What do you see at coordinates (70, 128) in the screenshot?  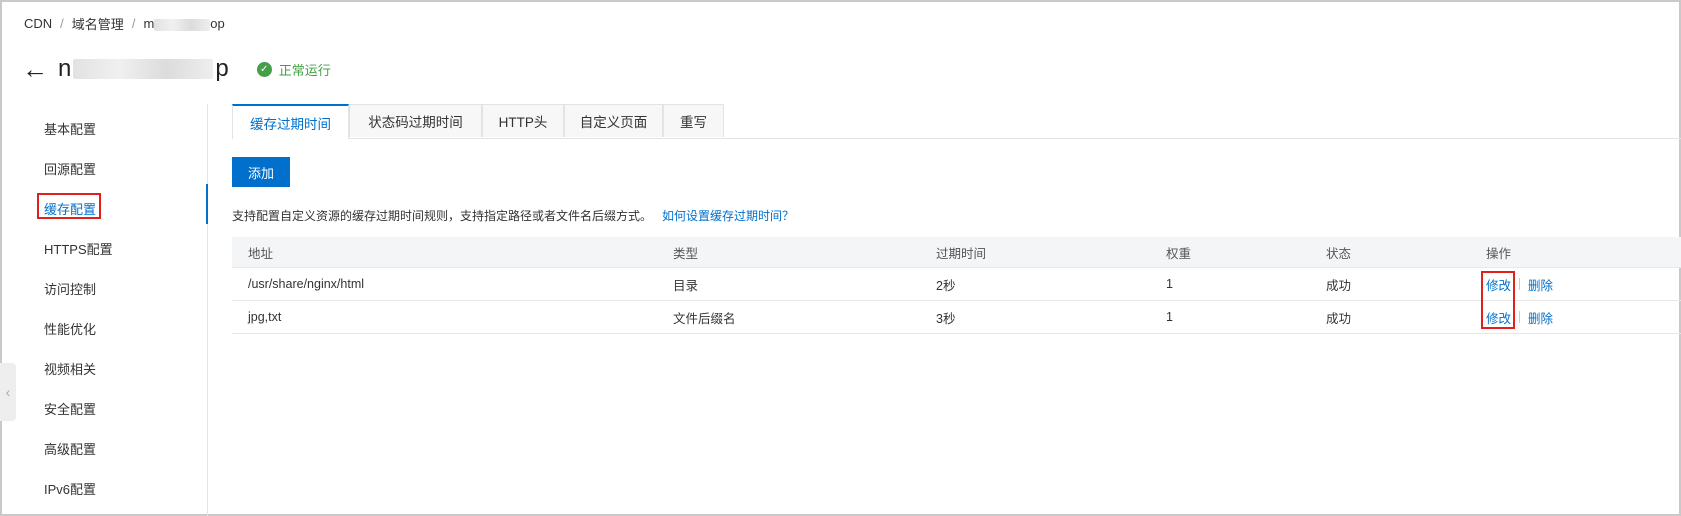 I see `sidebar-item-basic: 基本配置` at bounding box center [70, 128].